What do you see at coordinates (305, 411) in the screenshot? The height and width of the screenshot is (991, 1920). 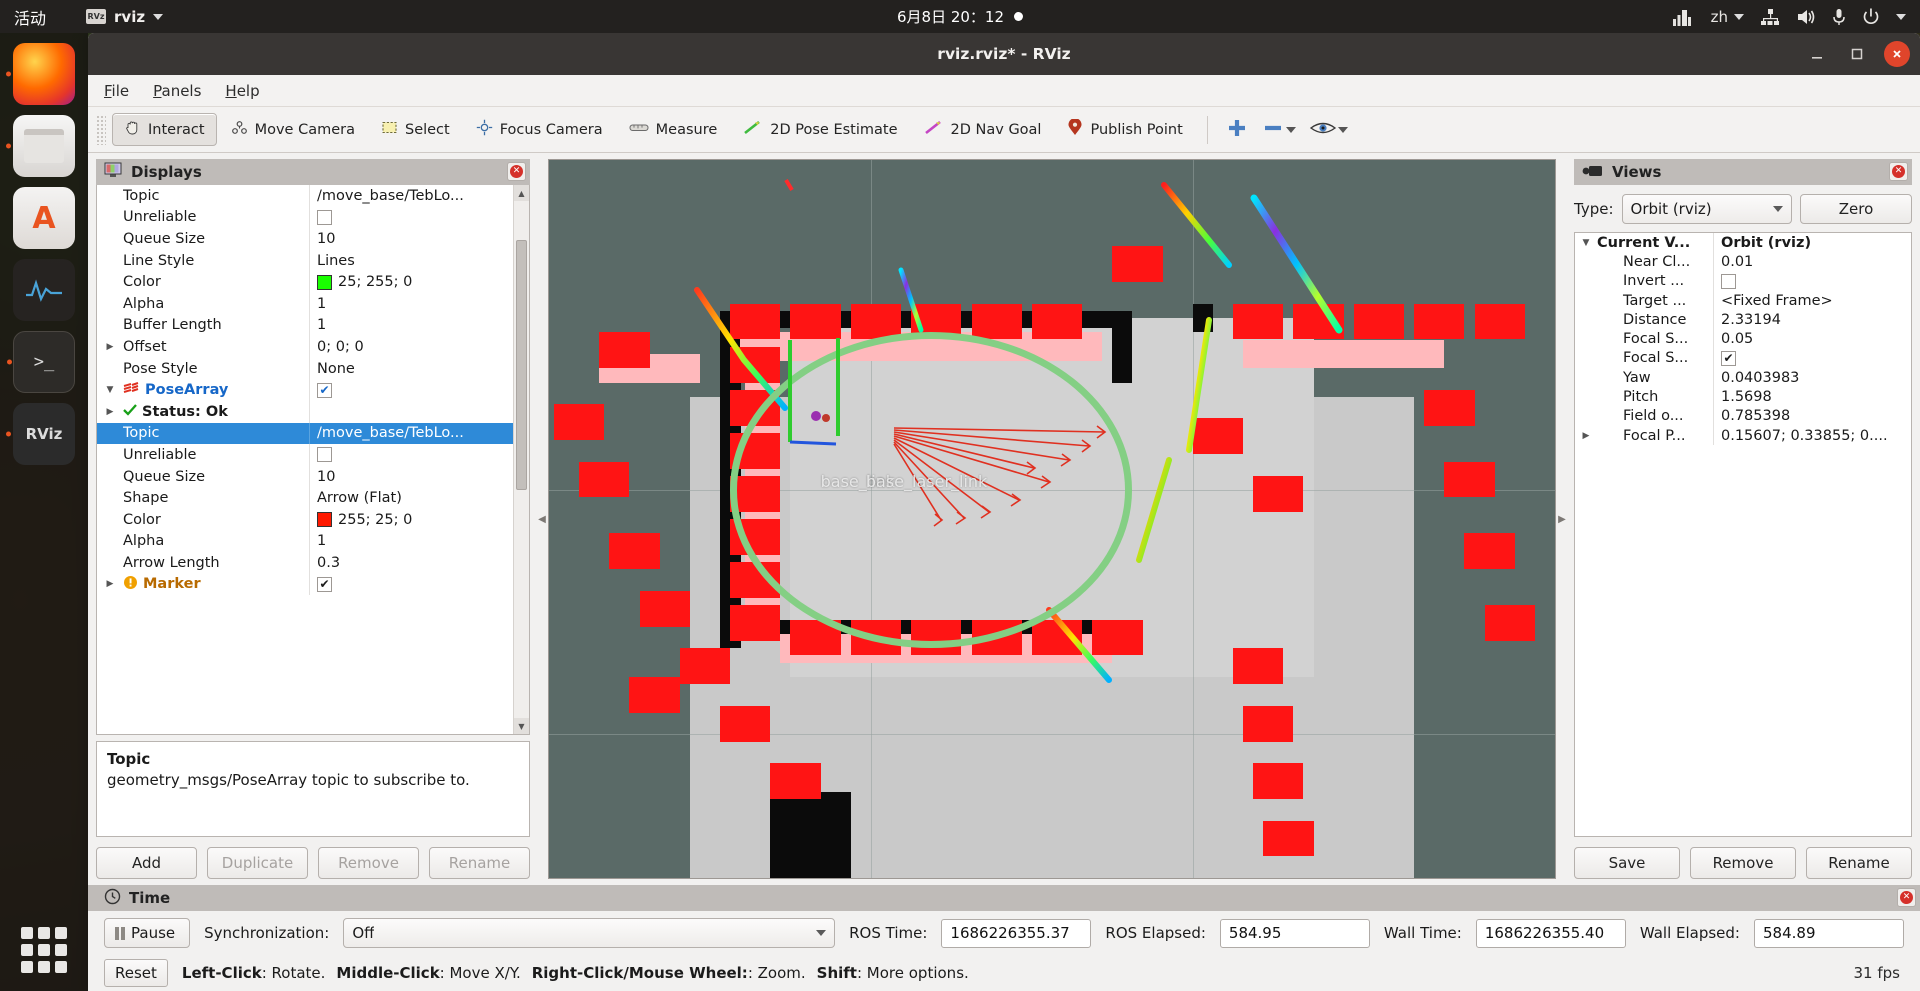 I see `display-property-row: ▶ Status: Ok` at bounding box center [305, 411].